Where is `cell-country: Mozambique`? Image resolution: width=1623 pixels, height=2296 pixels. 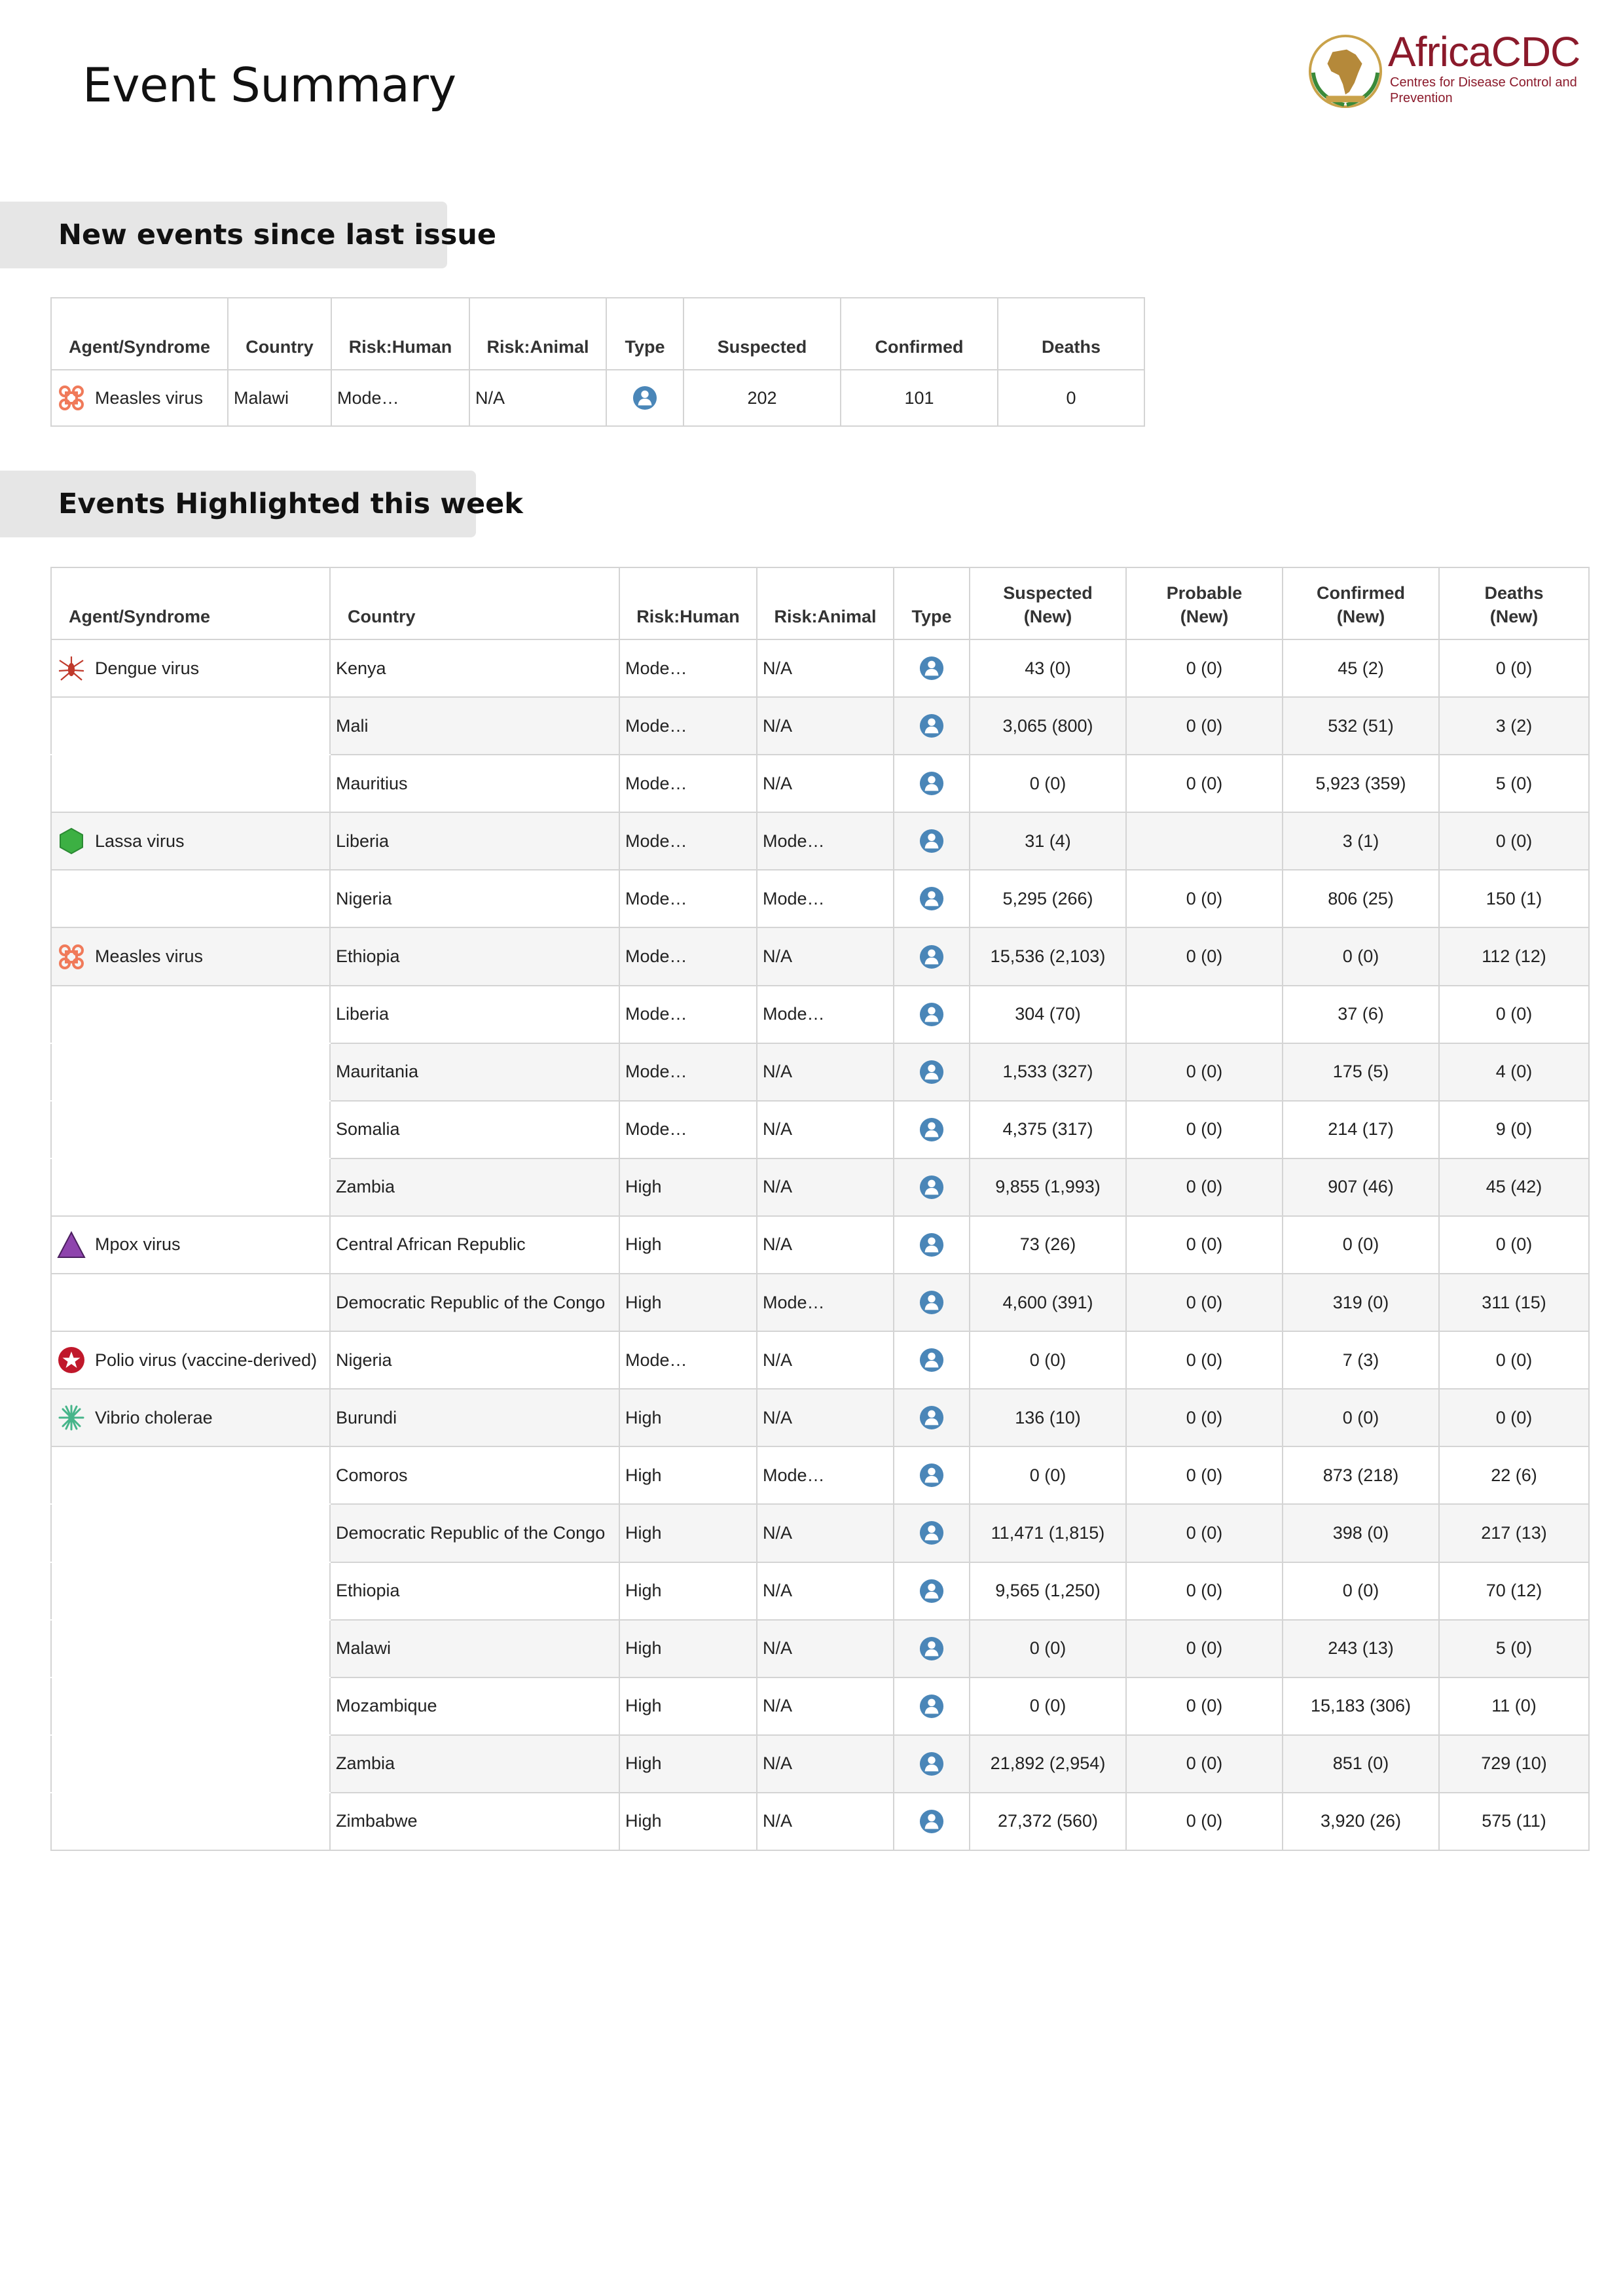
cell-country: Mozambique is located at coordinates (474, 1706).